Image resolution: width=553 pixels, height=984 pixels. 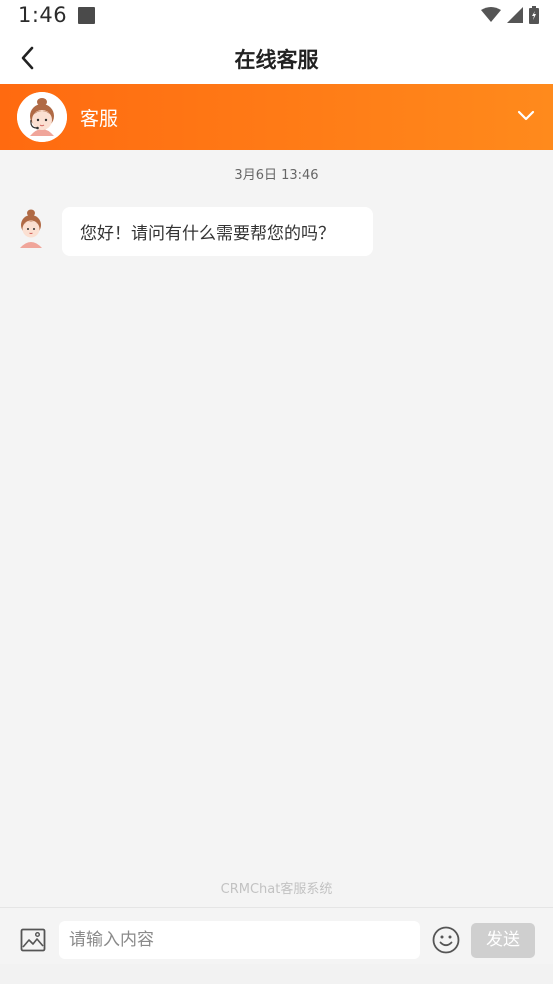 I want to click on status-icons, so click(x=510, y=15).